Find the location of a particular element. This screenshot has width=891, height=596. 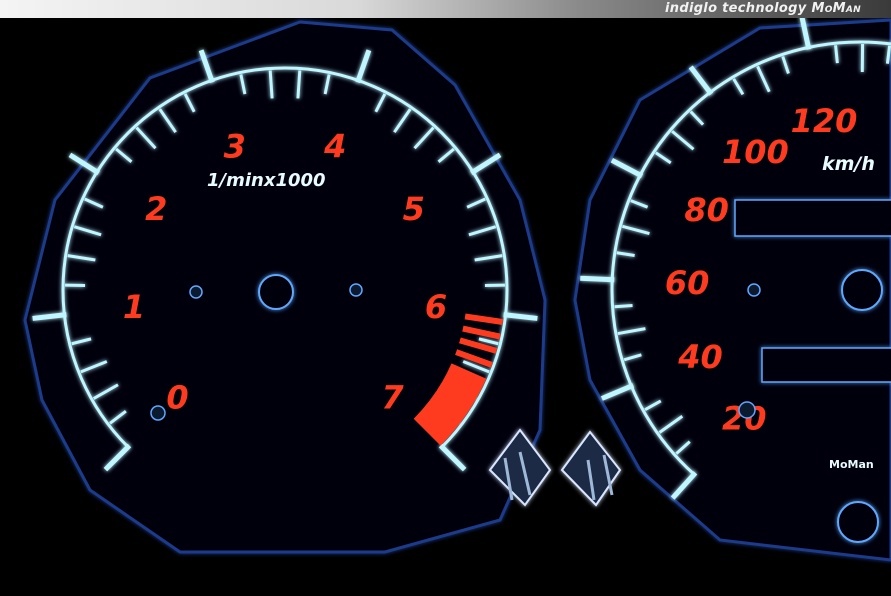

brand-header-bar: indiglo technology MoMan is located at coordinates (445, 9).